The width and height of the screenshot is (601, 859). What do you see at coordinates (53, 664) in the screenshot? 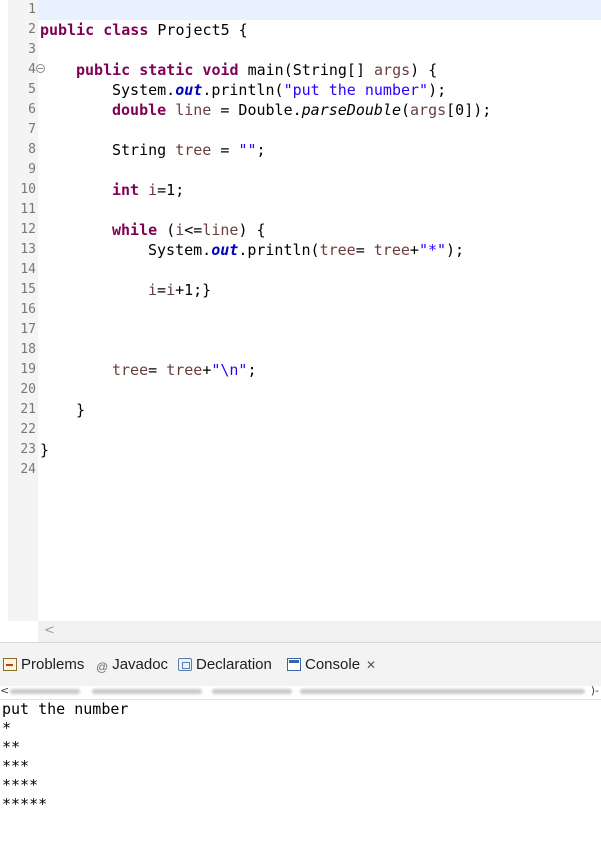
I see `tab-label: Problems` at bounding box center [53, 664].